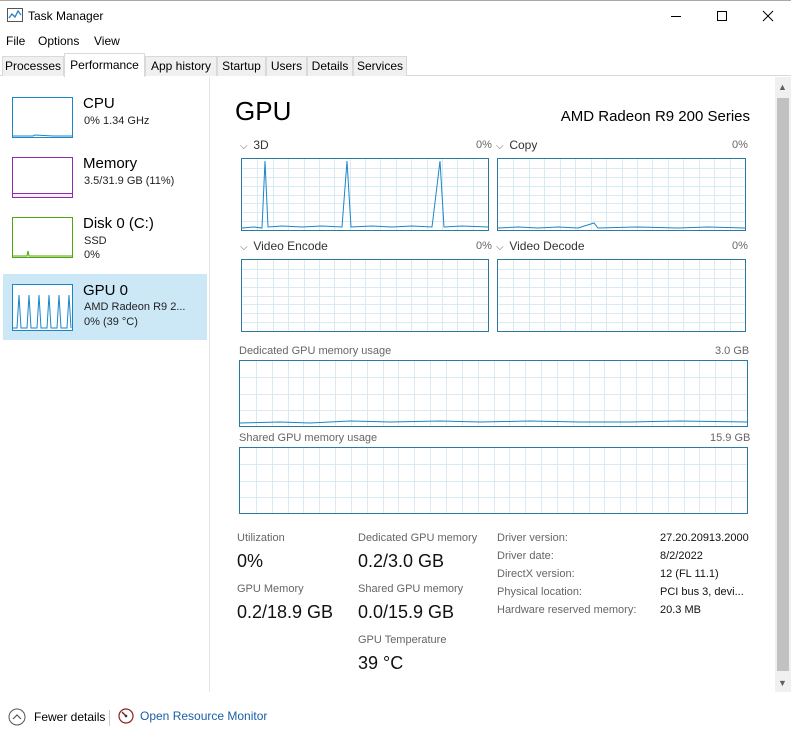 This screenshot has height=743, width=791. What do you see at coordinates (109, 718) in the screenshot?
I see `footer-divider` at bounding box center [109, 718].